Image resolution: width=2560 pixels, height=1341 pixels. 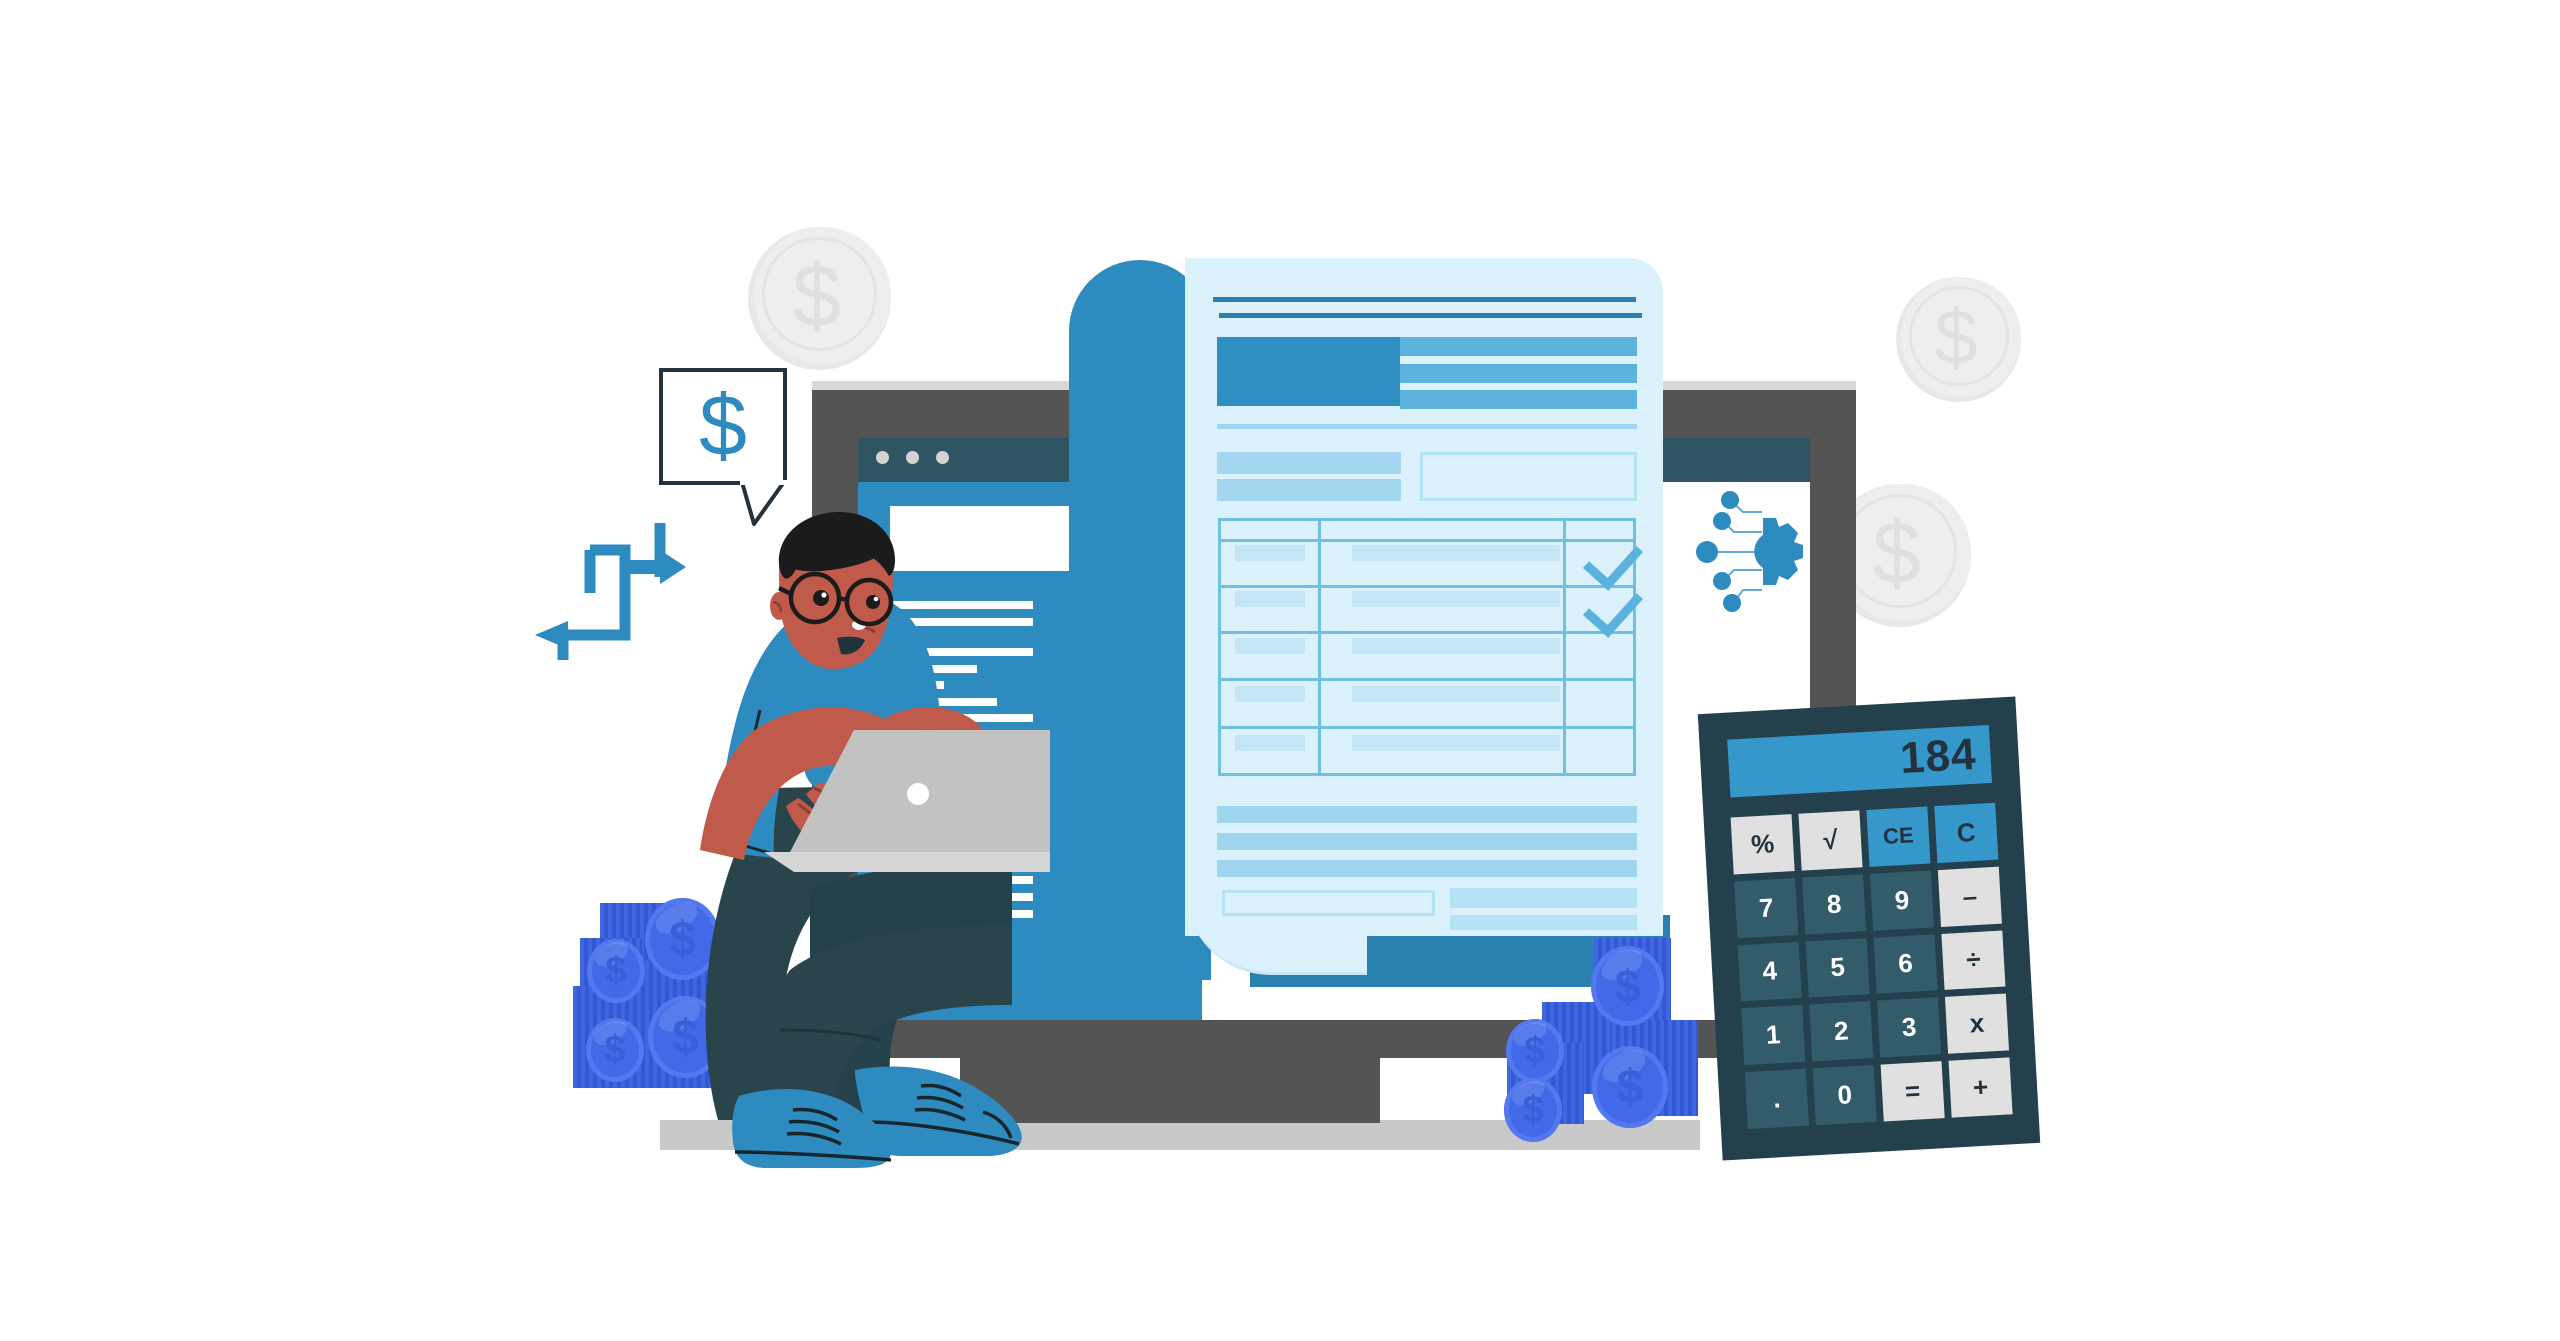 I want to click on background-coin-top-right: $, so click(x=1958, y=339).